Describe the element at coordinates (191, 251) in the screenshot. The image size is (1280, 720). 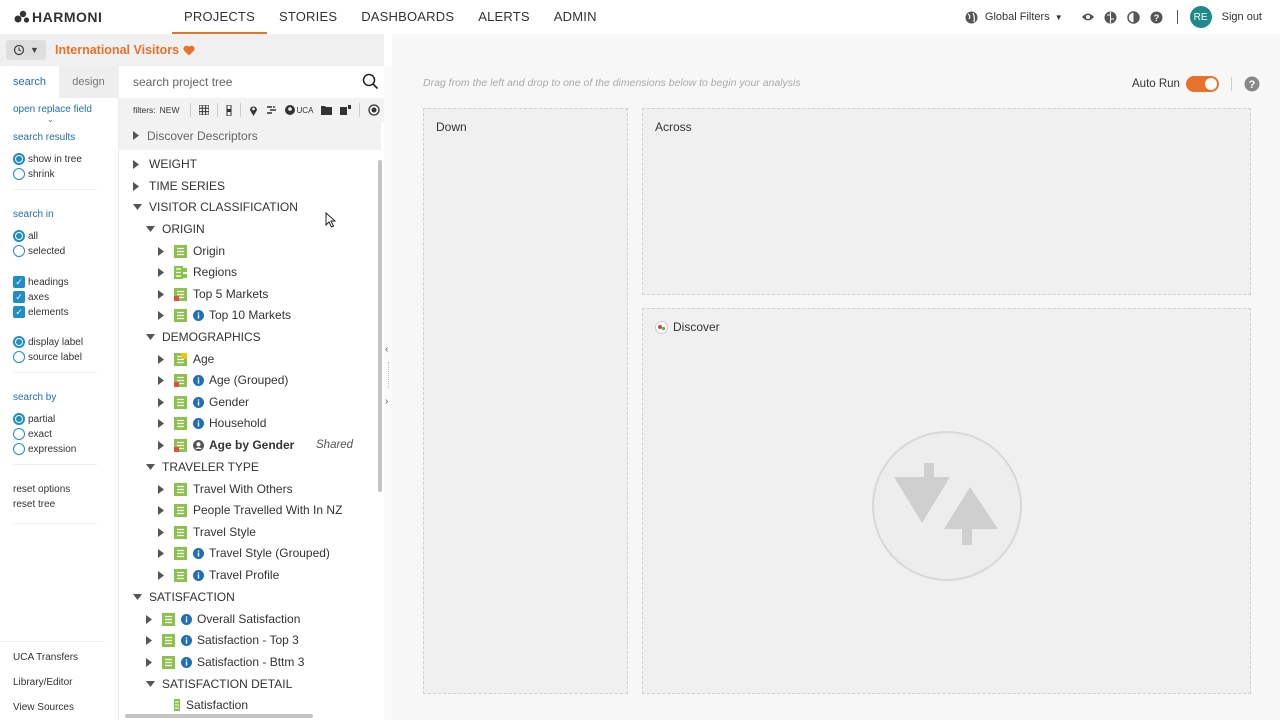
I see `tree-item: Origin` at that location.